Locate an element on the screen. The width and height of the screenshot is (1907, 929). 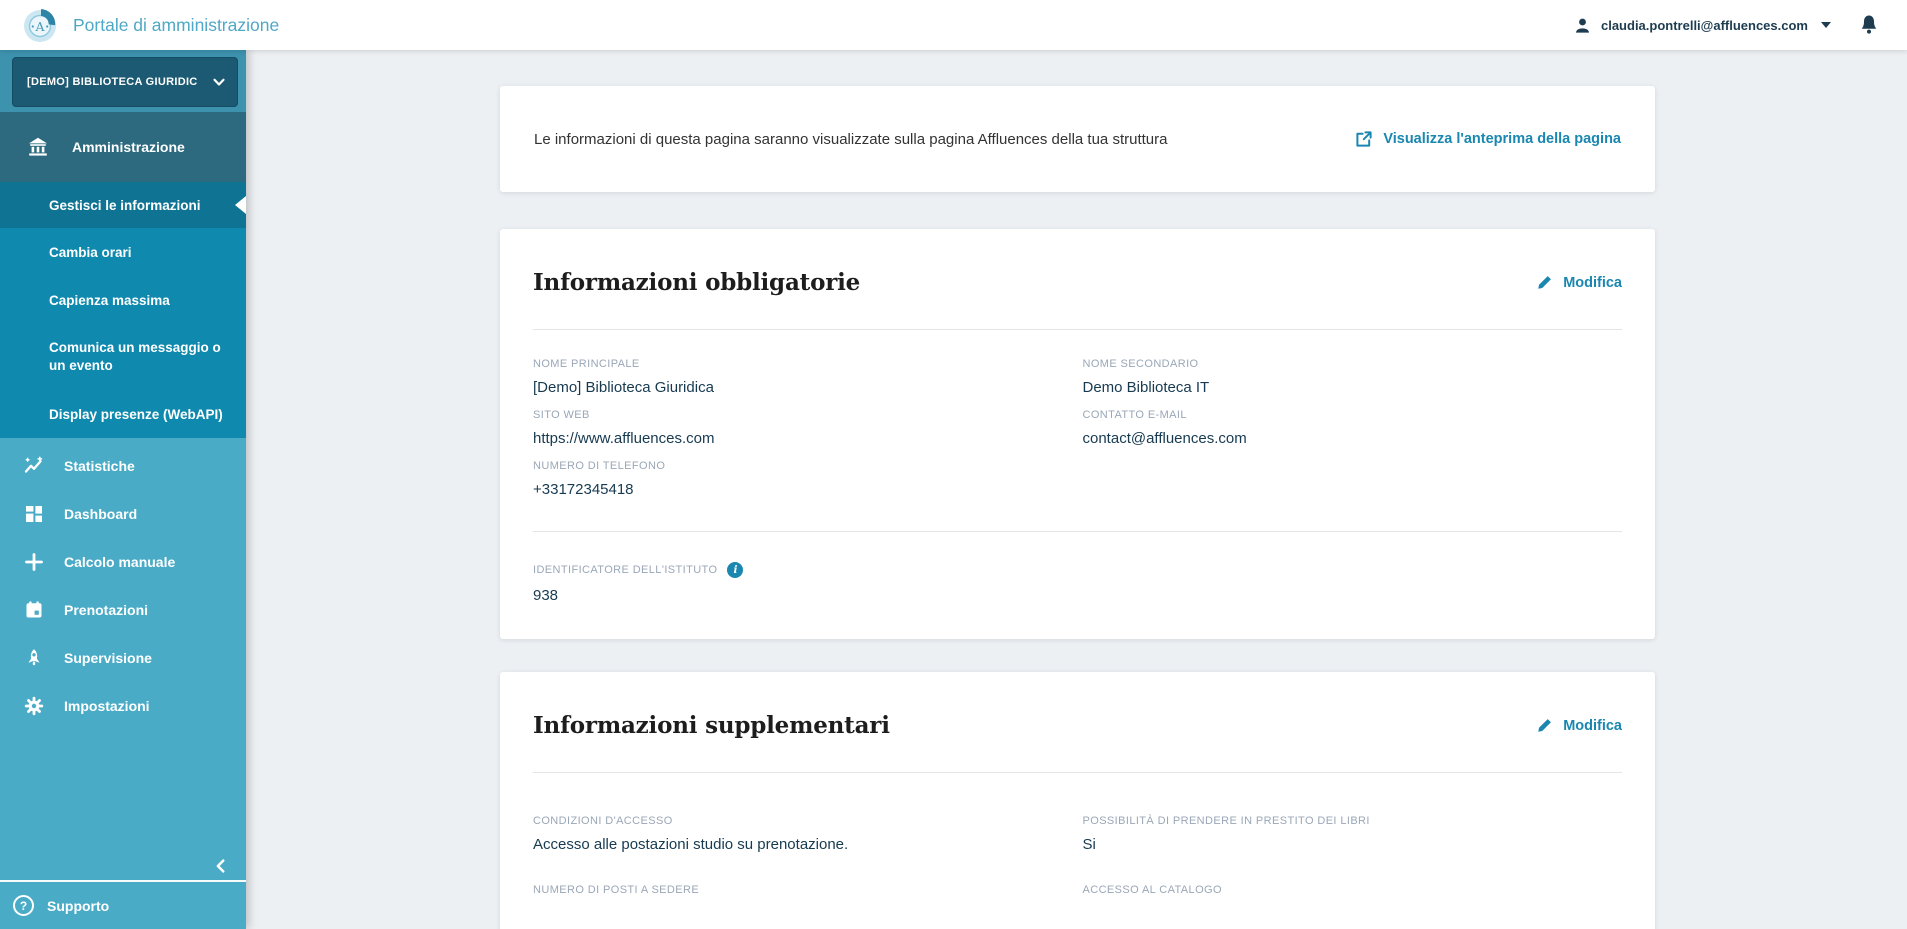
field-label: SITO WEB is located at coordinates (561, 415).